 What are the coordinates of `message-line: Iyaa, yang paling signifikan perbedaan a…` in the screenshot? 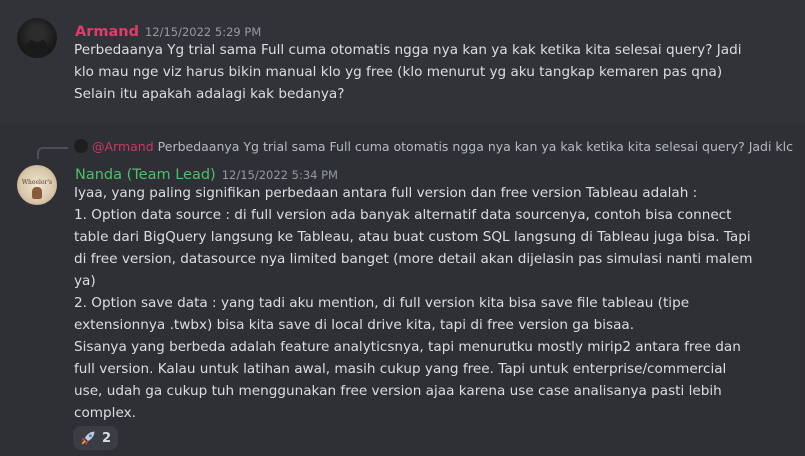 It's located at (386, 193).